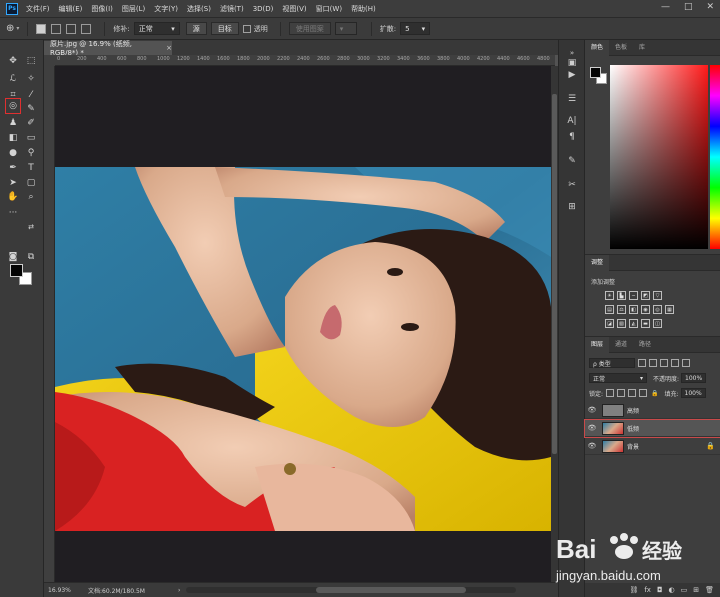  Describe the element at coordinates (621, 393) in the screenshot. I see `lock-pixels-icon` at that location.